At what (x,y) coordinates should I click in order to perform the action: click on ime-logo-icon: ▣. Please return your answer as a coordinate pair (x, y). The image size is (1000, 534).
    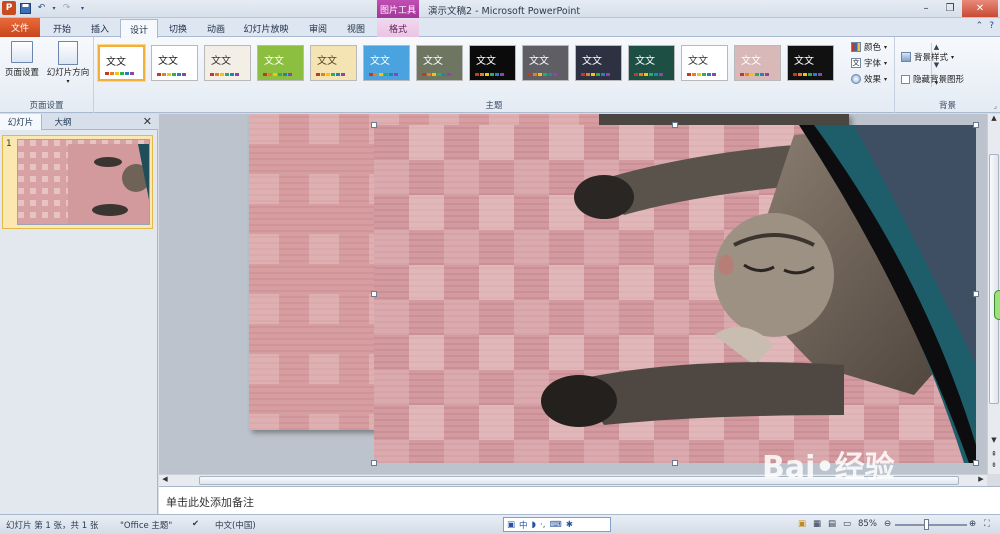
    Looking at the image, I should click on (511, 525).